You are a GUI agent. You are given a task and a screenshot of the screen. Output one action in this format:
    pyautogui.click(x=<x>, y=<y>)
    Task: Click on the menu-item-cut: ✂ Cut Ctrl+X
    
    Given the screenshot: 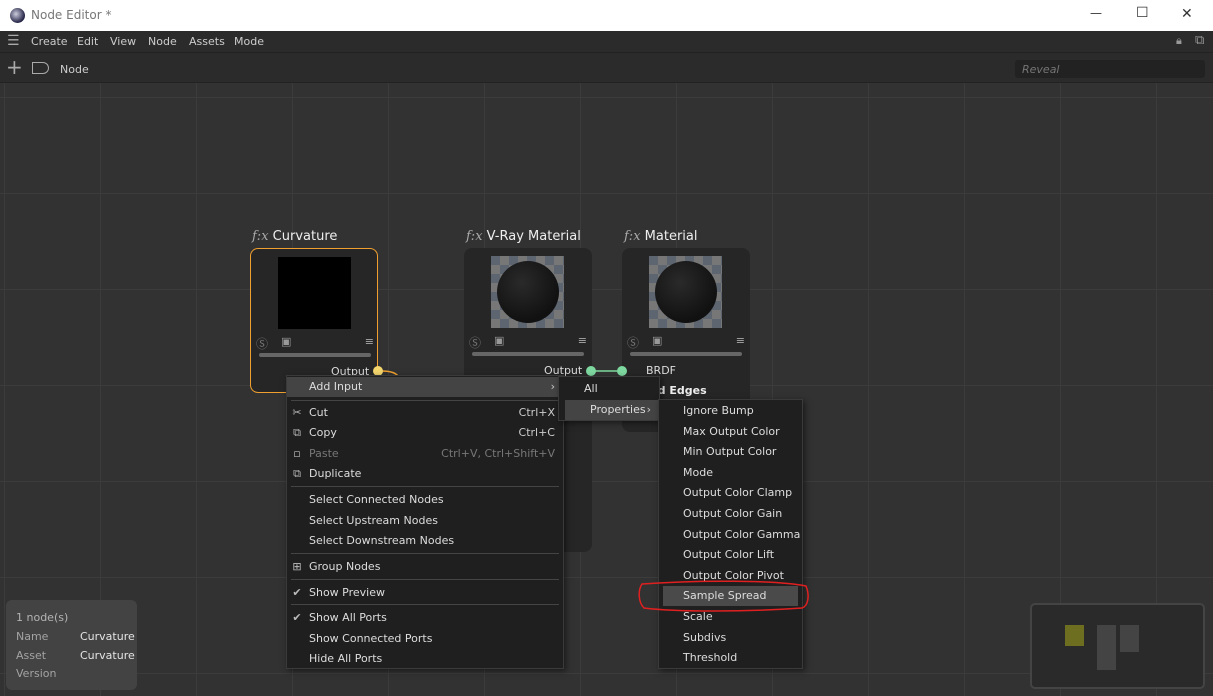 What is the action you would take?
    pyautogui.click(x=425, y=413)
    